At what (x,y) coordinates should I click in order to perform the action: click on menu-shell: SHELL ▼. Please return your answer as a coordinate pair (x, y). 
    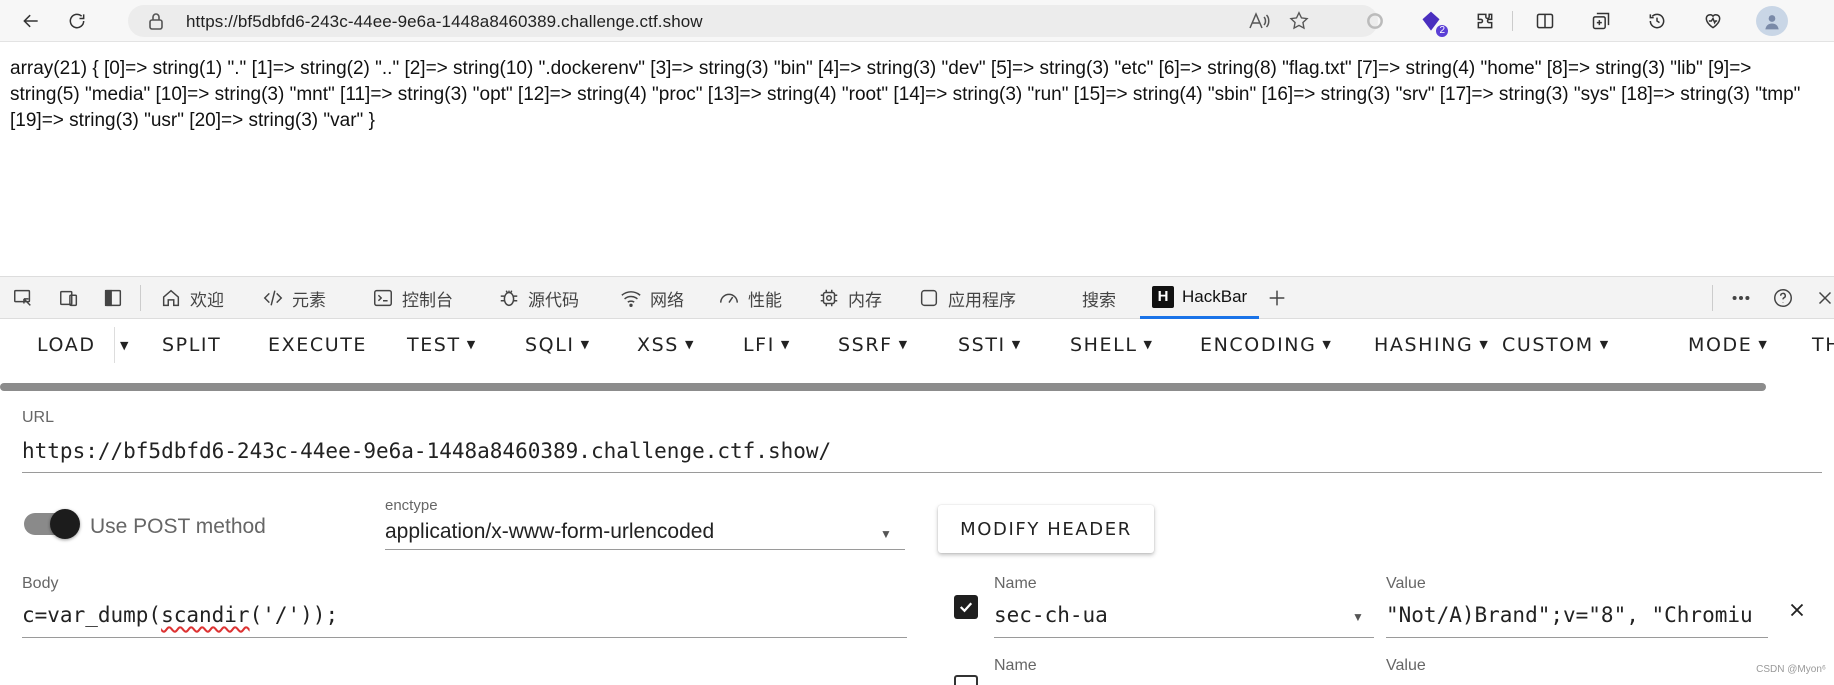
    Looking at the image, I should click on (1112, 345).